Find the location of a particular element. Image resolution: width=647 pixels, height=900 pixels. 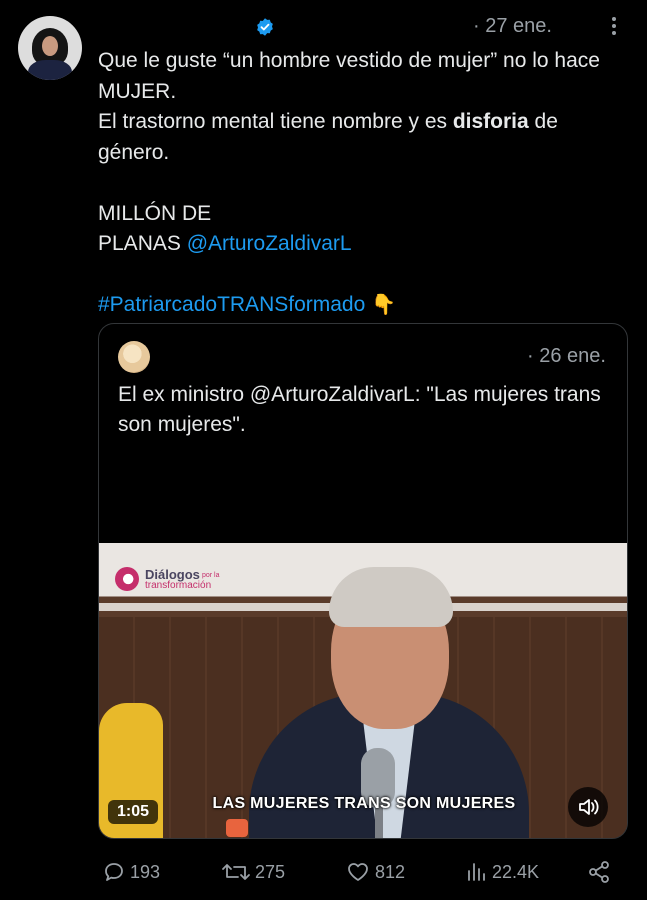

tweet-date: · 27 ene. is located at coordinates (512, 26).